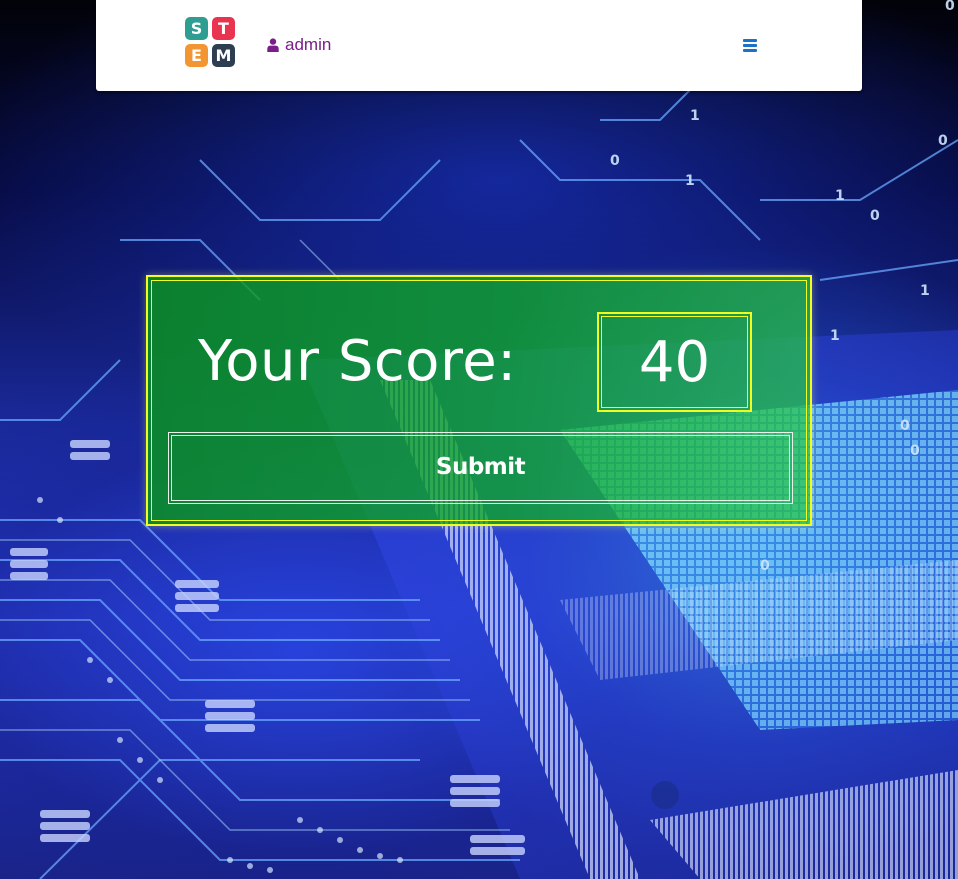  Describe the element at coordinates (196, 55) in the screenshot. I see `logo-tile-e: E` at that location.